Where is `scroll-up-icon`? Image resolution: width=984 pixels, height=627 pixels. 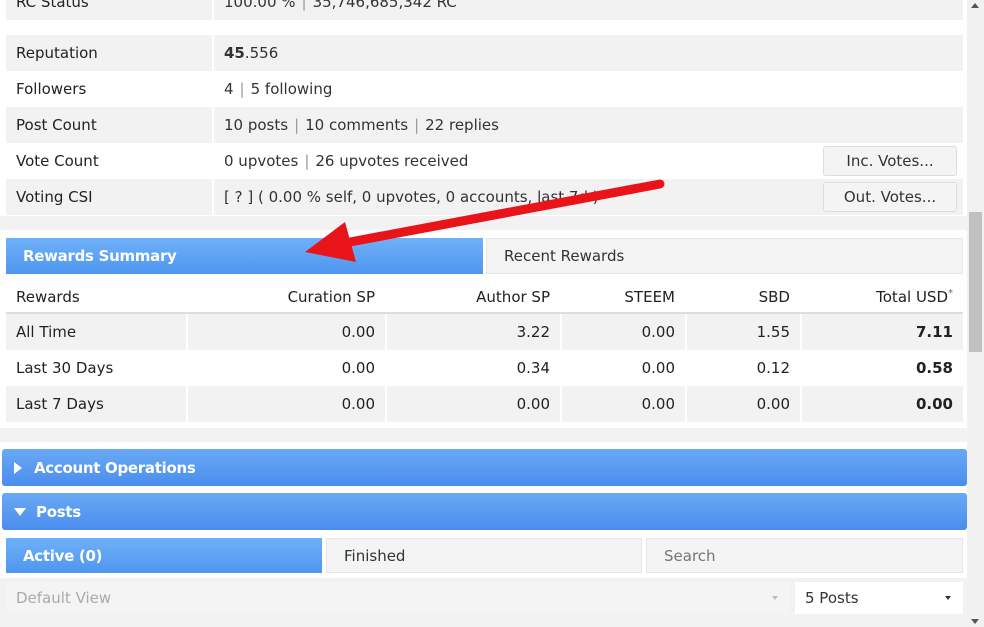
scroll-up-icon is located at coordinates (975, 5).